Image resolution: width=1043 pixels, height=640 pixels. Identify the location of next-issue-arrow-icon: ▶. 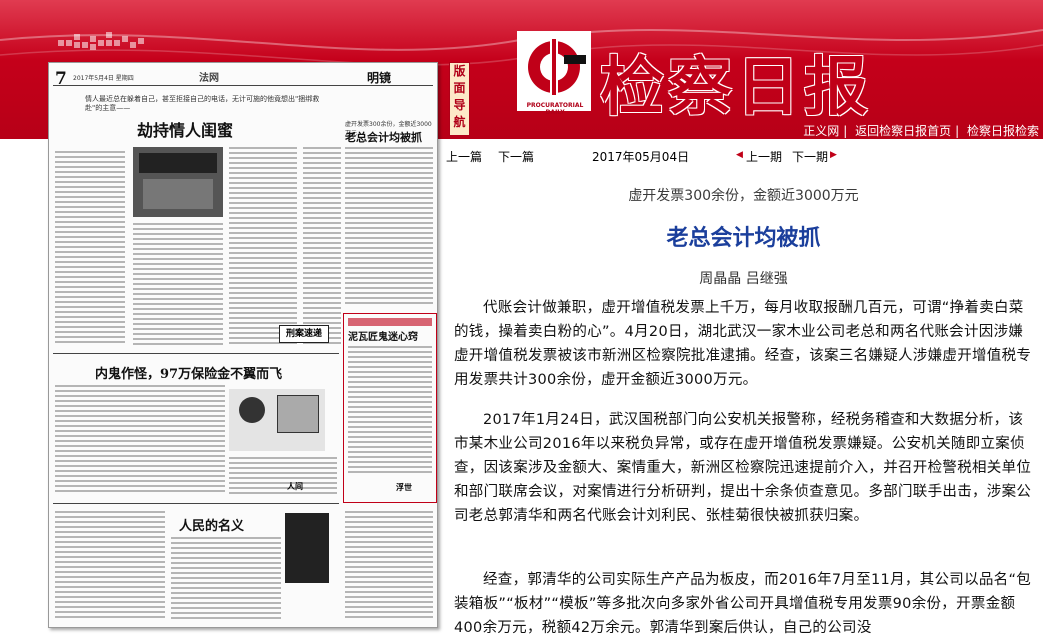
(833, 155).